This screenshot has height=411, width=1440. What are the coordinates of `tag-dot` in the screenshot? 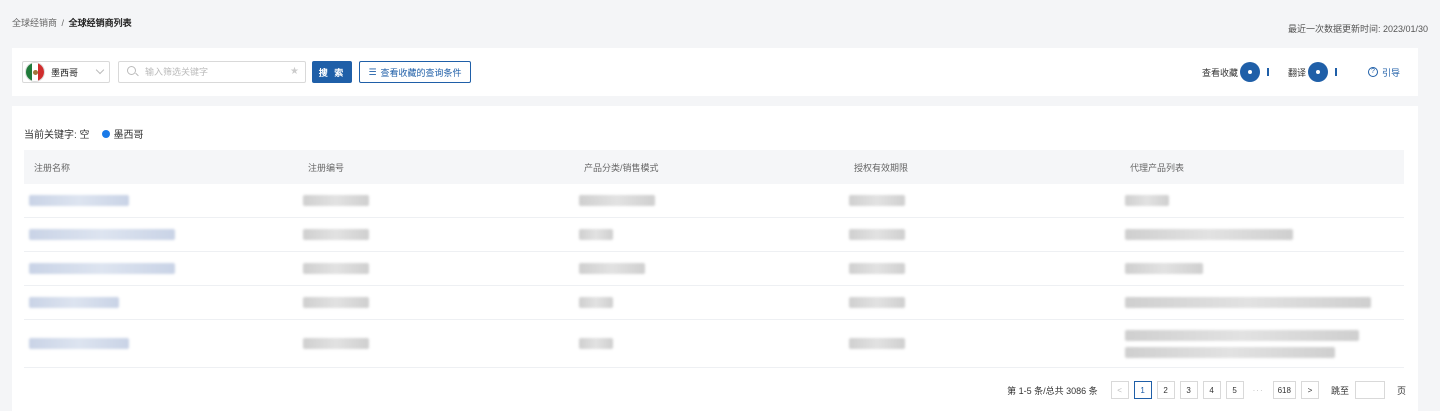 It's located at (105, 133).